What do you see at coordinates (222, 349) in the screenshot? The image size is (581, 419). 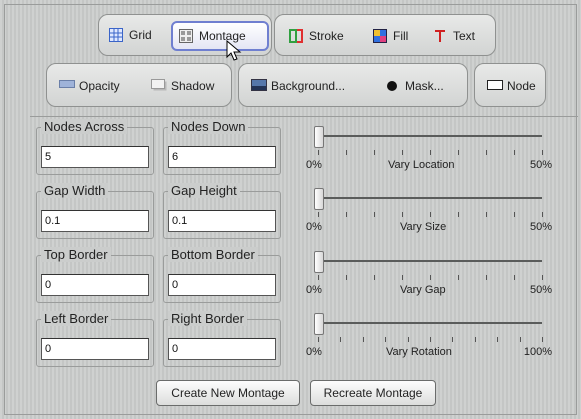 I see `right-border-input` at bounding box center [222, 349].